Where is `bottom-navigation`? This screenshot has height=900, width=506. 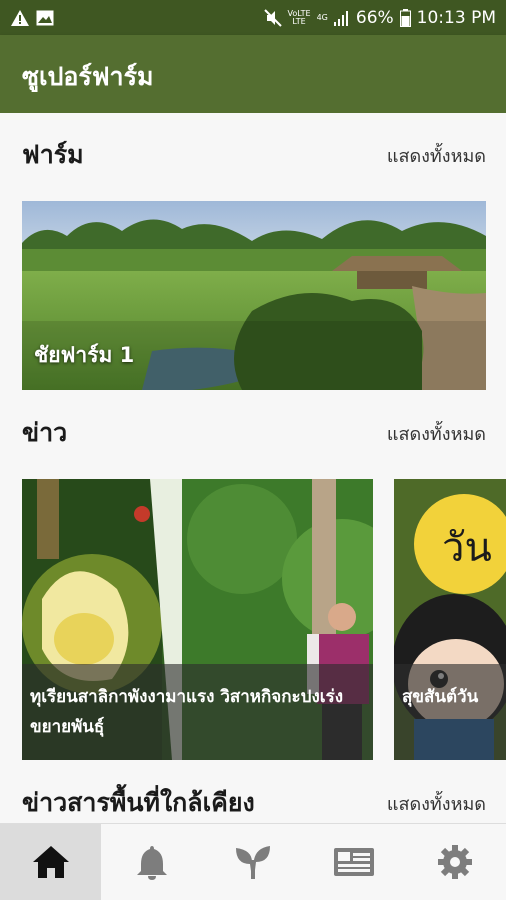
bottom-navigation is located at coordinates (253, 861).